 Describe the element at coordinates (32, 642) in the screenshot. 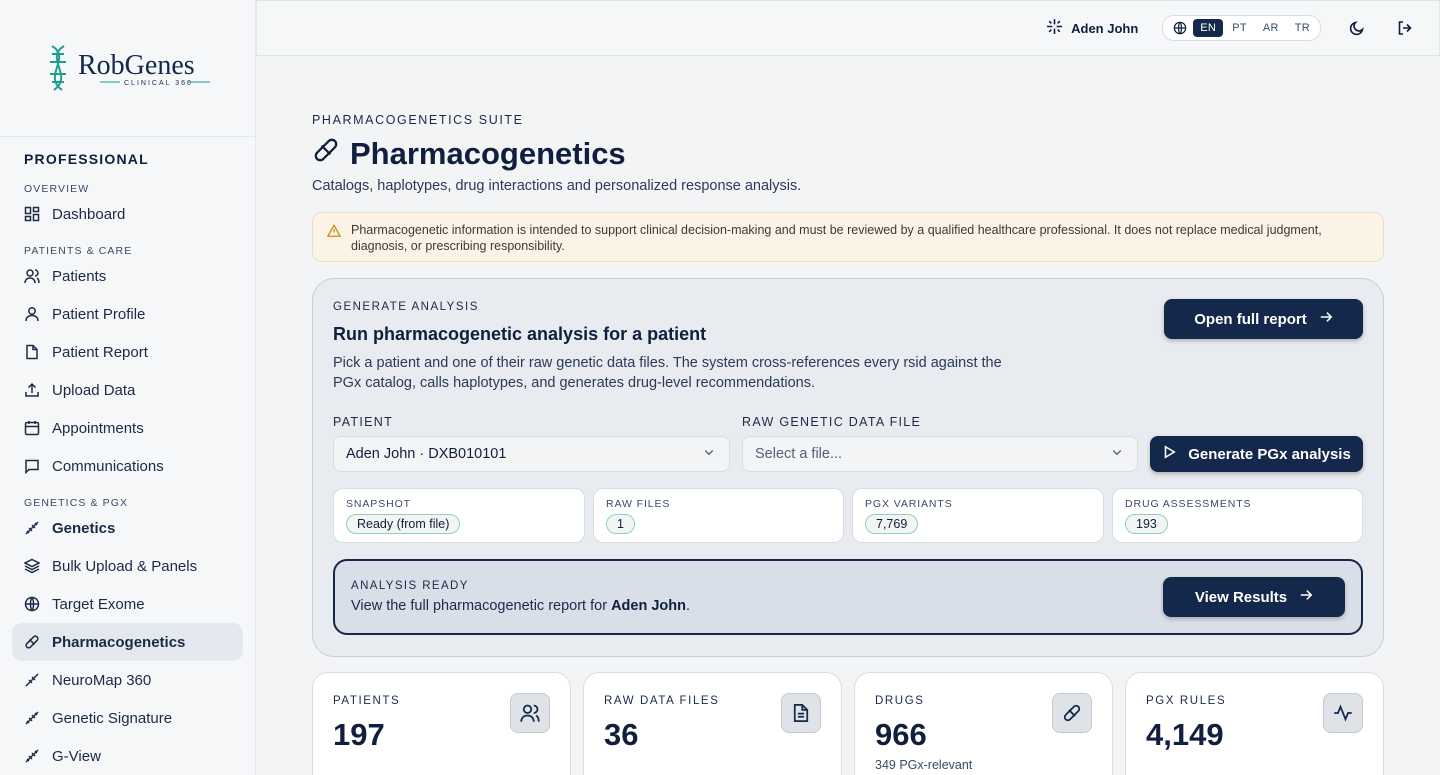

I see `pill-icon` at that location.